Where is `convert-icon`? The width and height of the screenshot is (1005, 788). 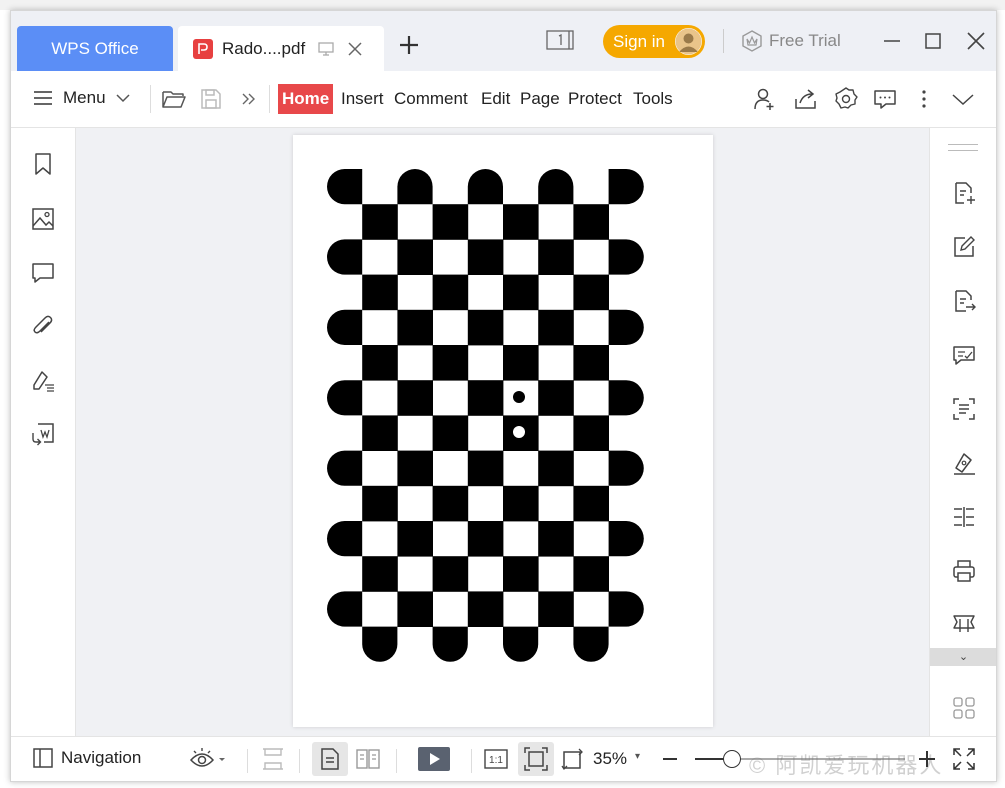
convert-icon is located at coordinates (43, 434).